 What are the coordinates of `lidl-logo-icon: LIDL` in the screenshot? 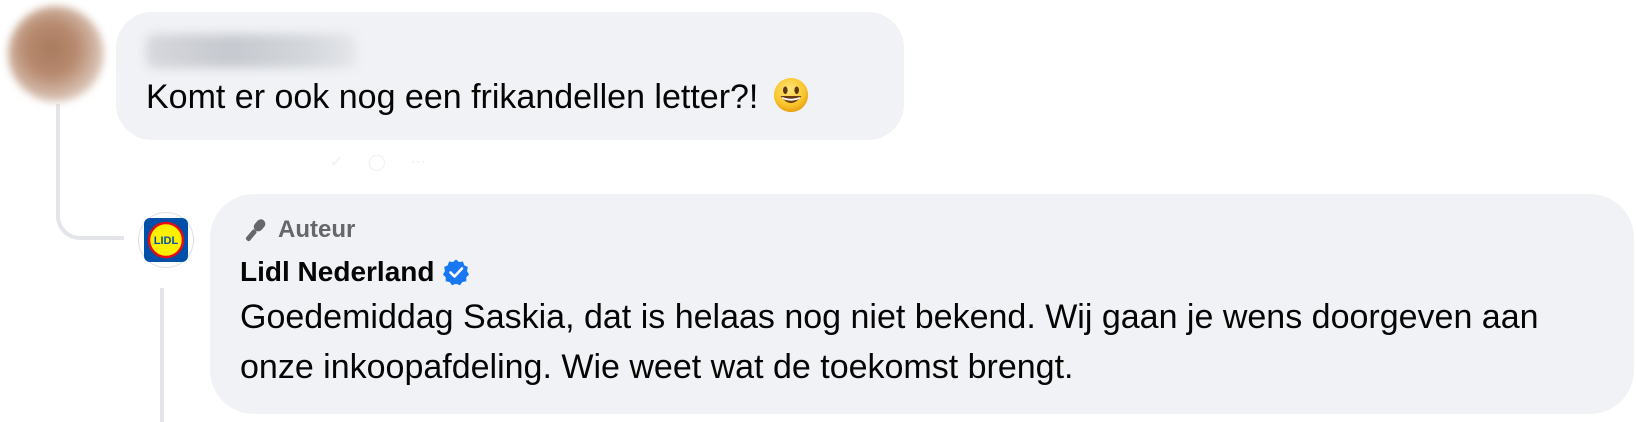 It's located at (166, 240).